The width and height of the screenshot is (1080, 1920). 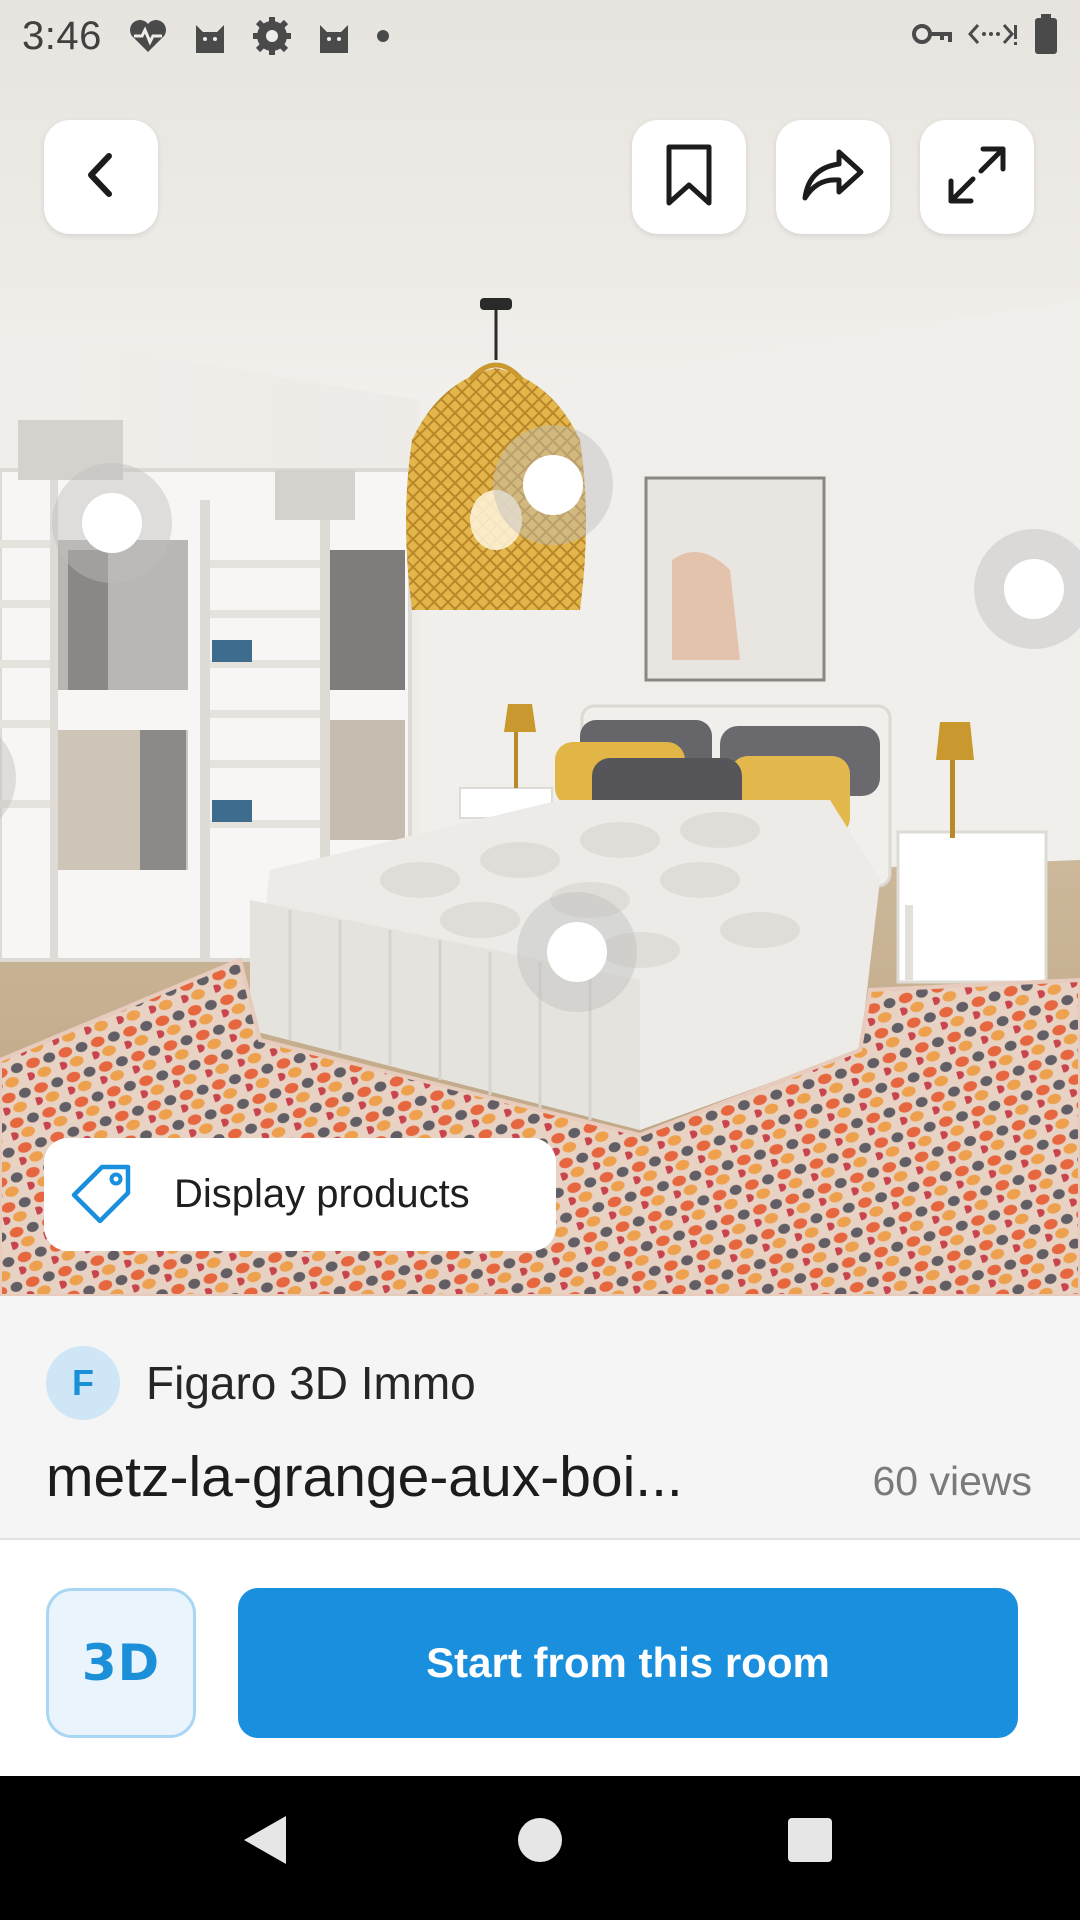 What do you see at coordinates (540, 1842) in the screenshot?
I see `circle-home-icon` at bounding box center [540, 1842].